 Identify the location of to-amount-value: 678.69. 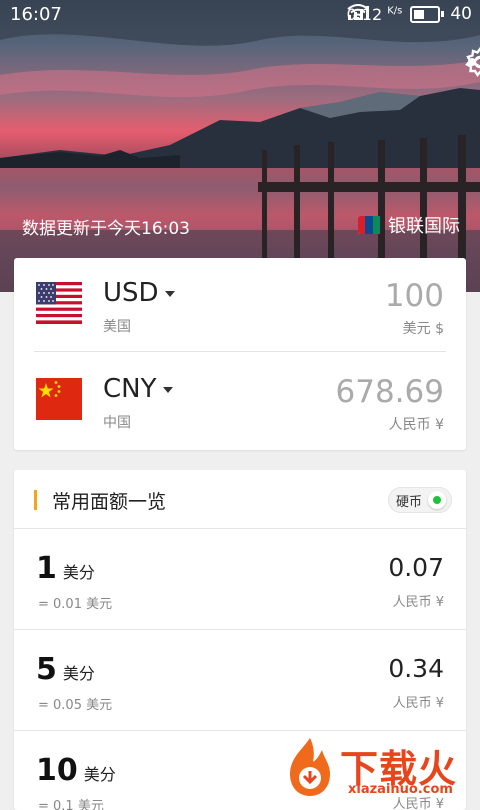
(390, 392).